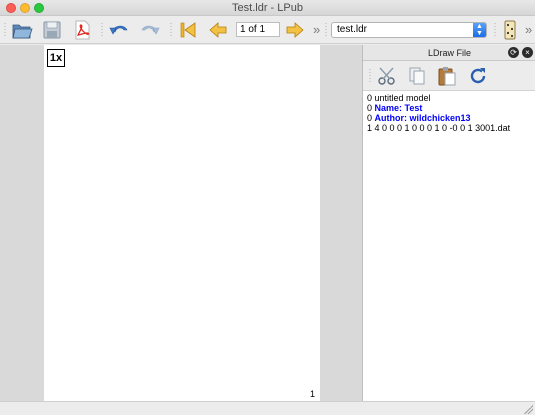 This screenshot has width=535, height=415. Describe the element at coordinates (218, 30) in the screenshot. I see `previous-page-icon` at that location.